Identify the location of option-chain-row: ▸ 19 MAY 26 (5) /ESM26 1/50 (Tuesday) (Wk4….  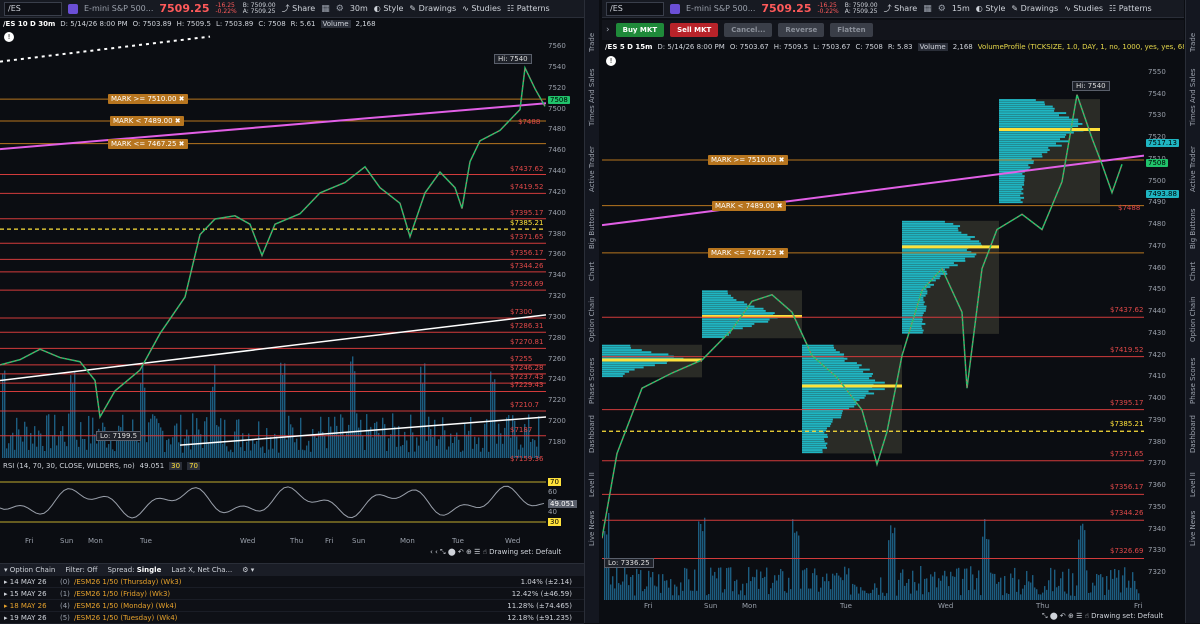
(292, 618).